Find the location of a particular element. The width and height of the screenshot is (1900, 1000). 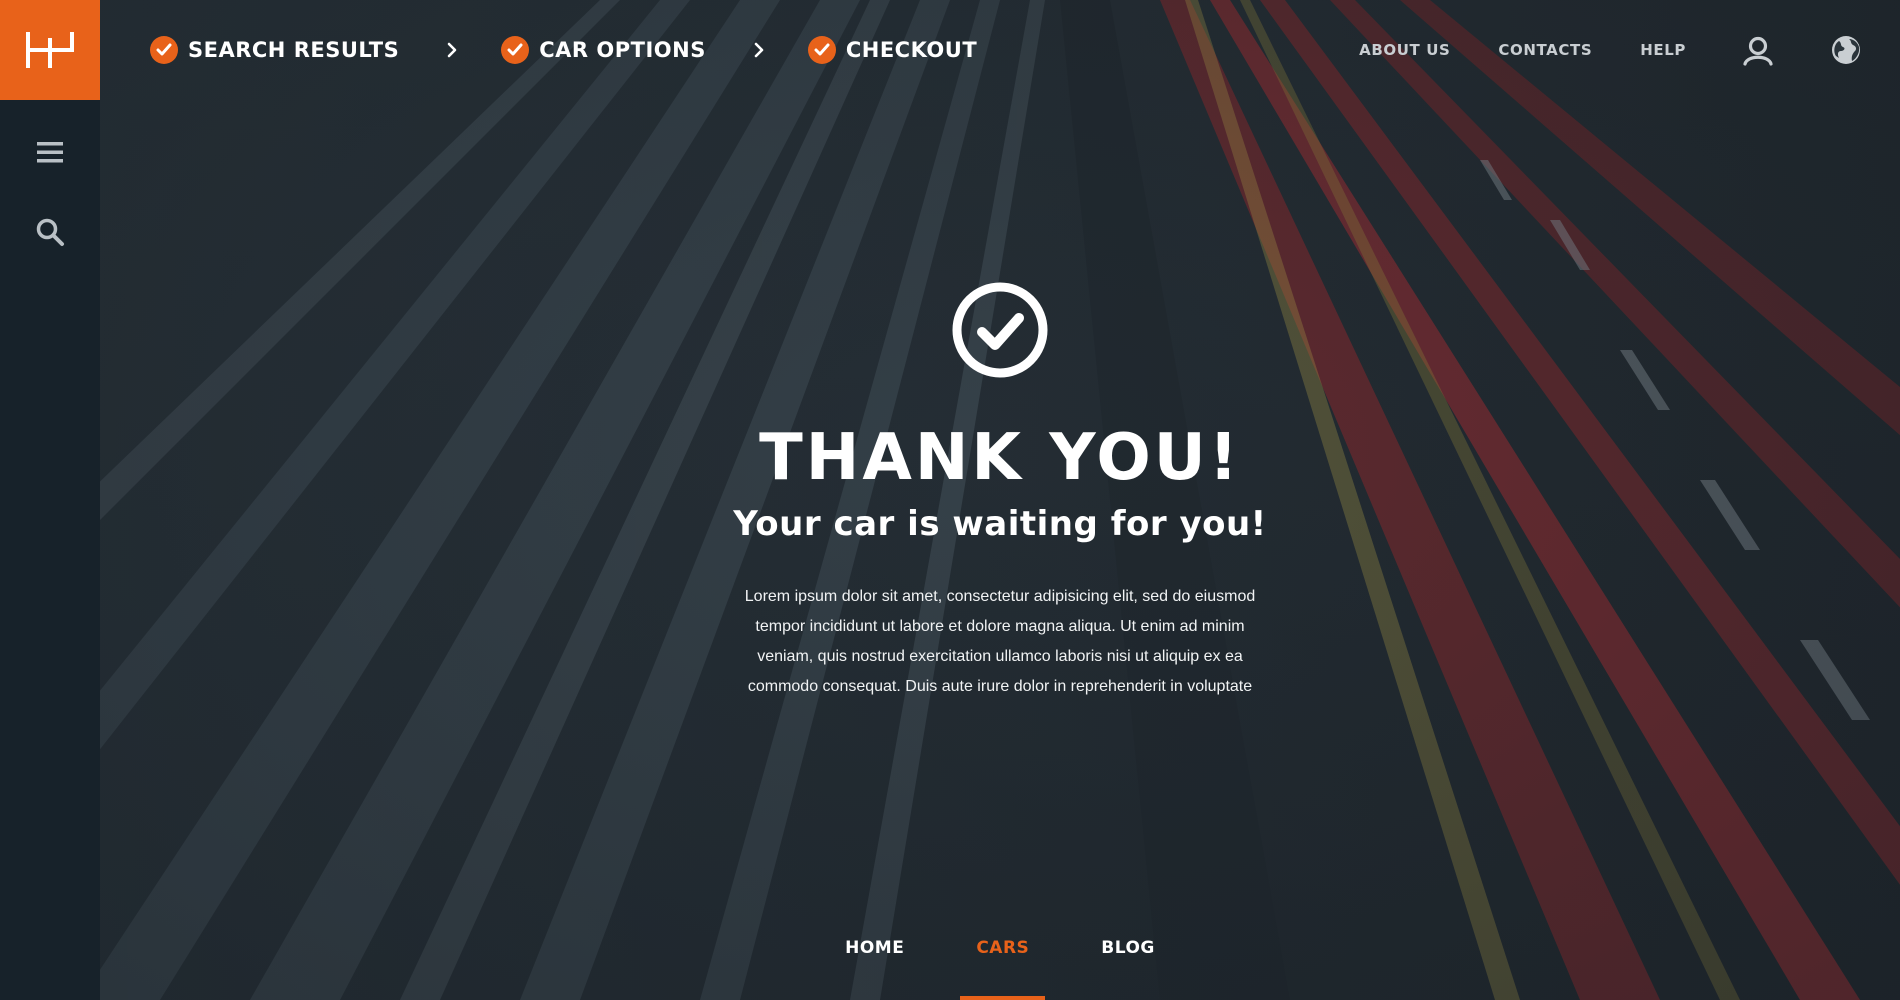

user-account-button is located at coordinates (1758, 50).